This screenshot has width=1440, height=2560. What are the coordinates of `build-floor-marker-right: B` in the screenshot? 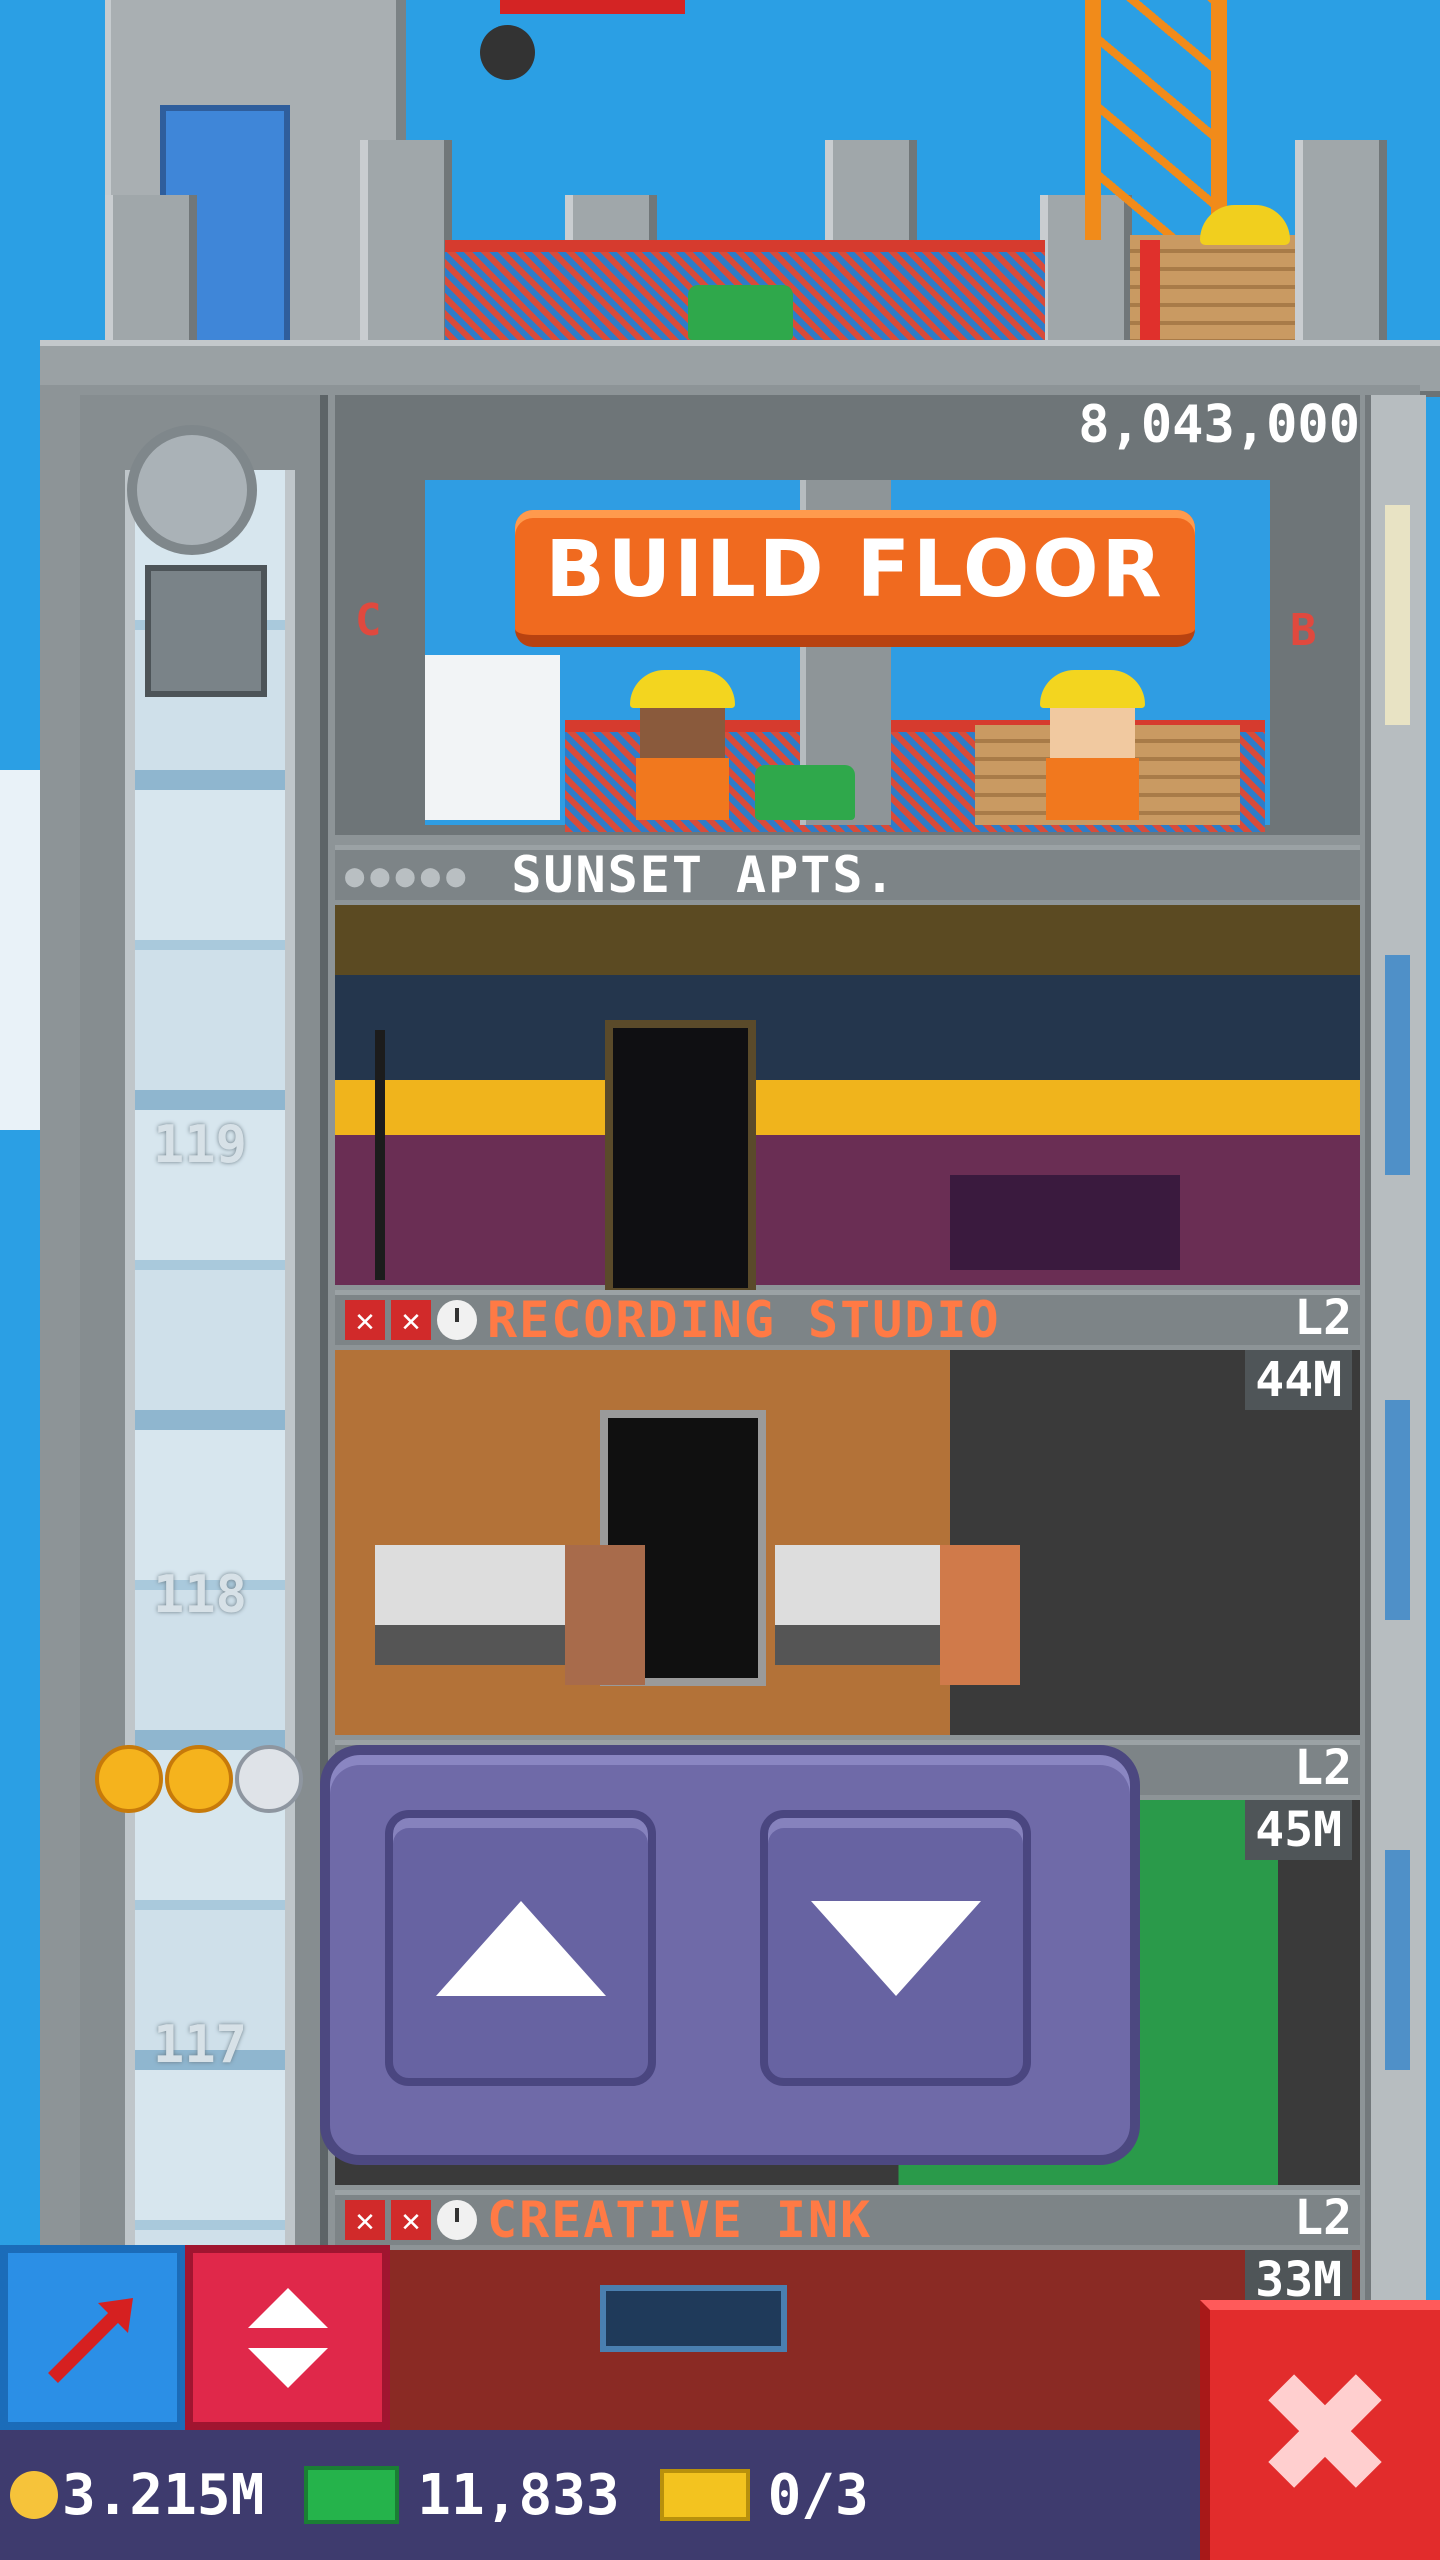 It's located at (1303, 630).